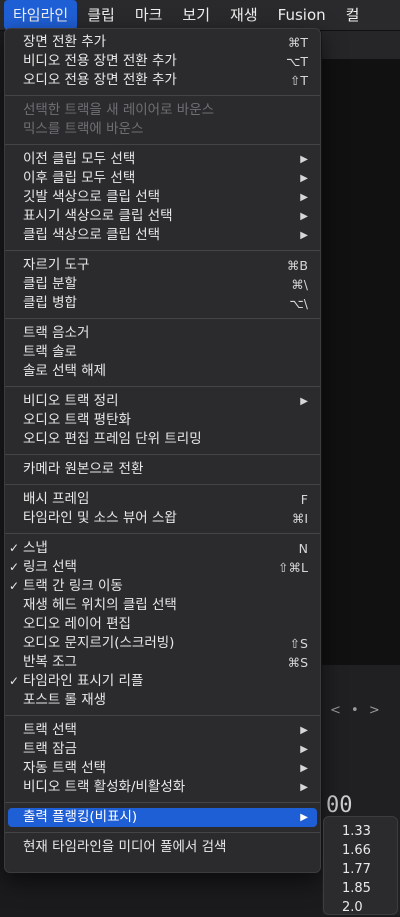 The width and height of the screenshot is (400, 917). Describe the element at coordinates (162, 749) in the screenshot. I see `menu-item: 트랙 잠금 ▶` at that location.